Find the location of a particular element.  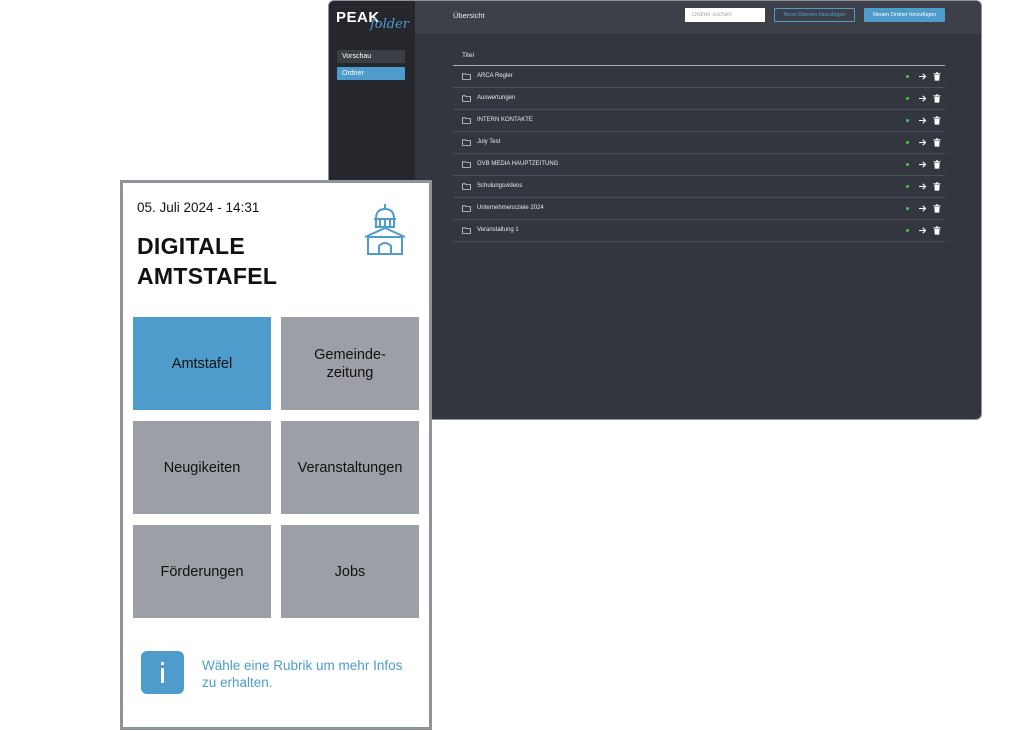

townhall-icon is located at coordinates (385, 229).